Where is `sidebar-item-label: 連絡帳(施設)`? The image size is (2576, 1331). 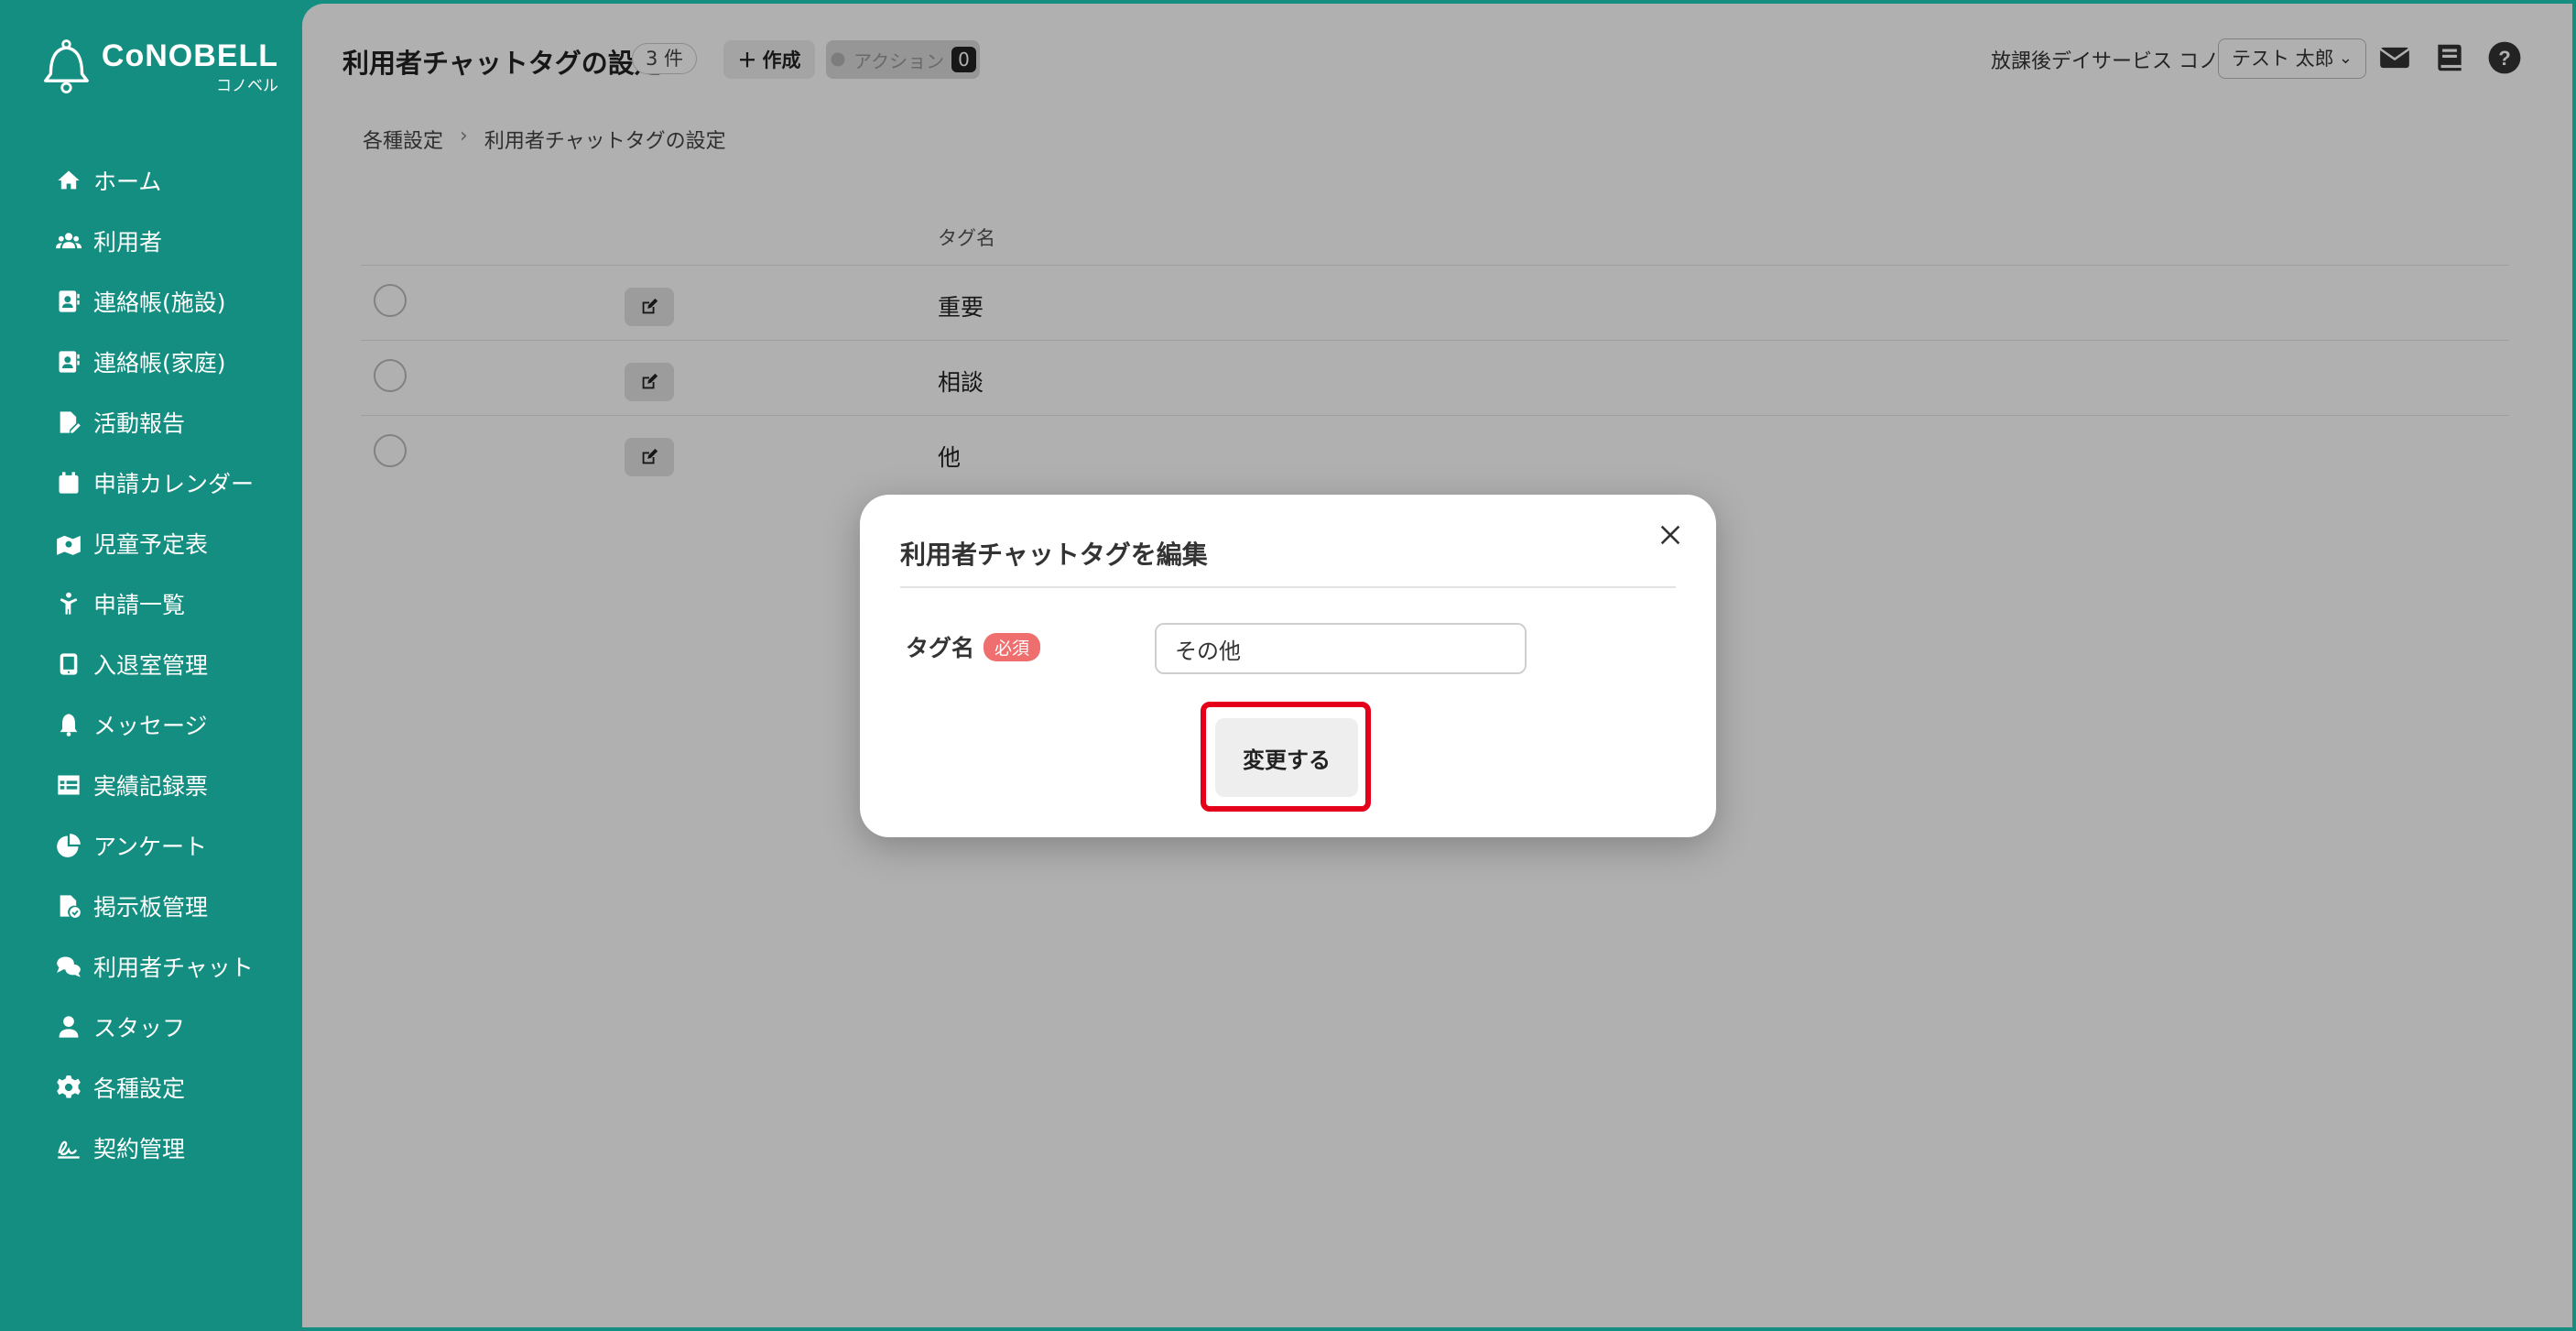
sidebar-item-label: 連絡帳(施設) is located at coordinates (159, 303).